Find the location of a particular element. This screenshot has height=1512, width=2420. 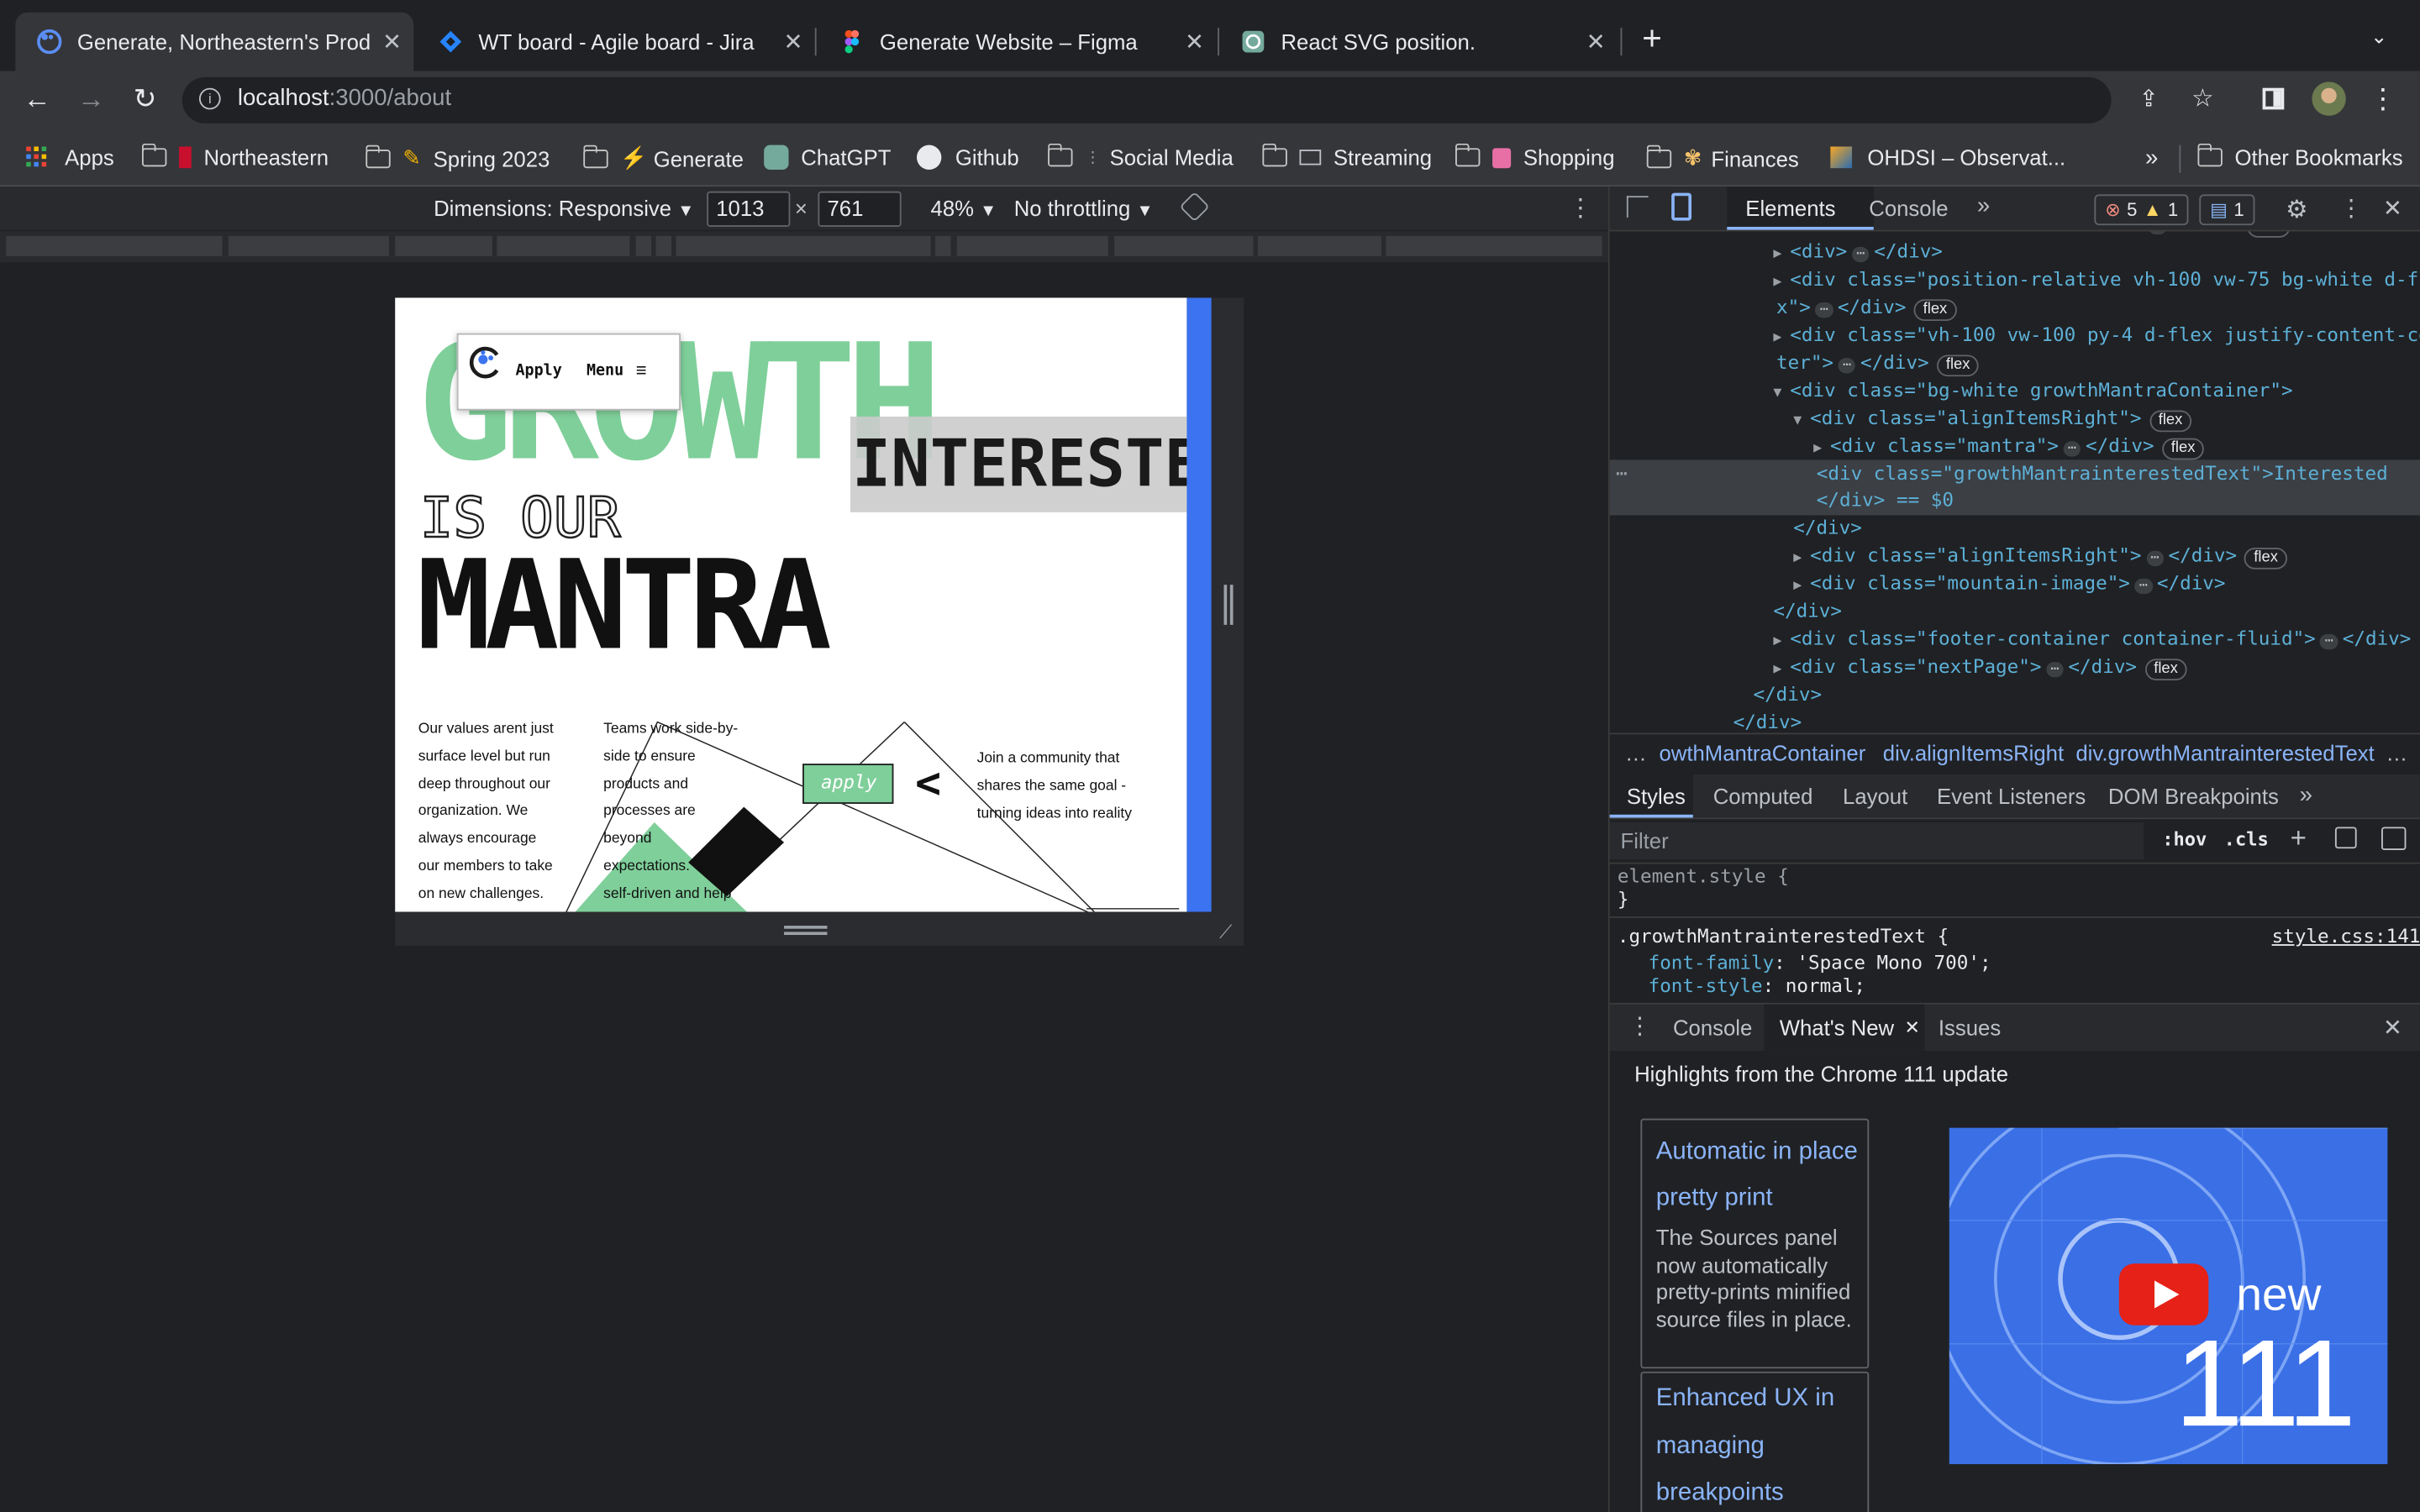

node-menu-icon: ⋯ is located at coordinates (1622, 474).